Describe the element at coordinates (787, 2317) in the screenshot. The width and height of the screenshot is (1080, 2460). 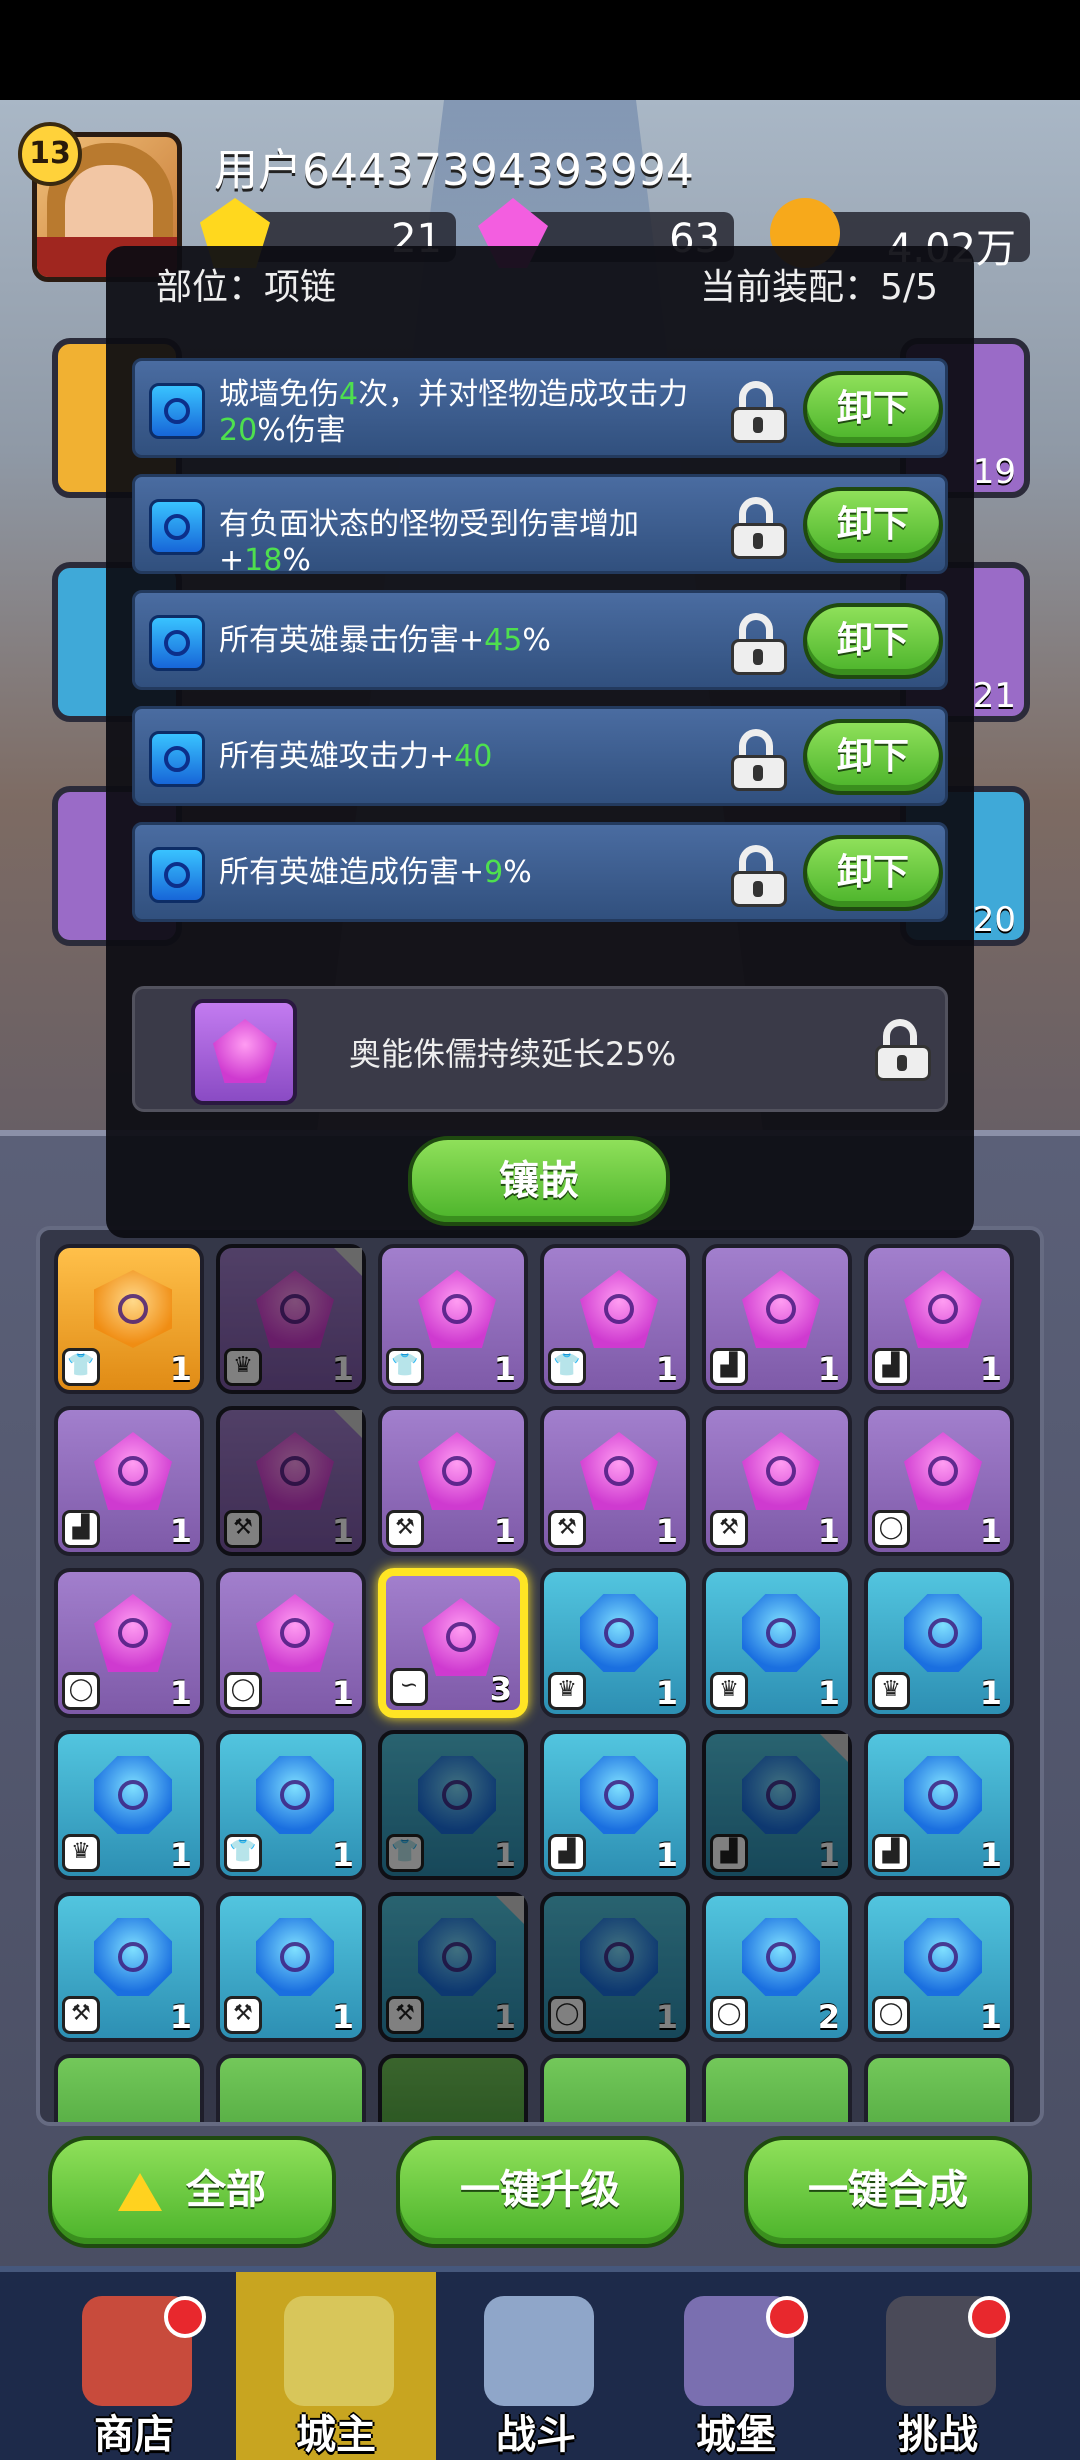
I see `notification-dot` at that location.